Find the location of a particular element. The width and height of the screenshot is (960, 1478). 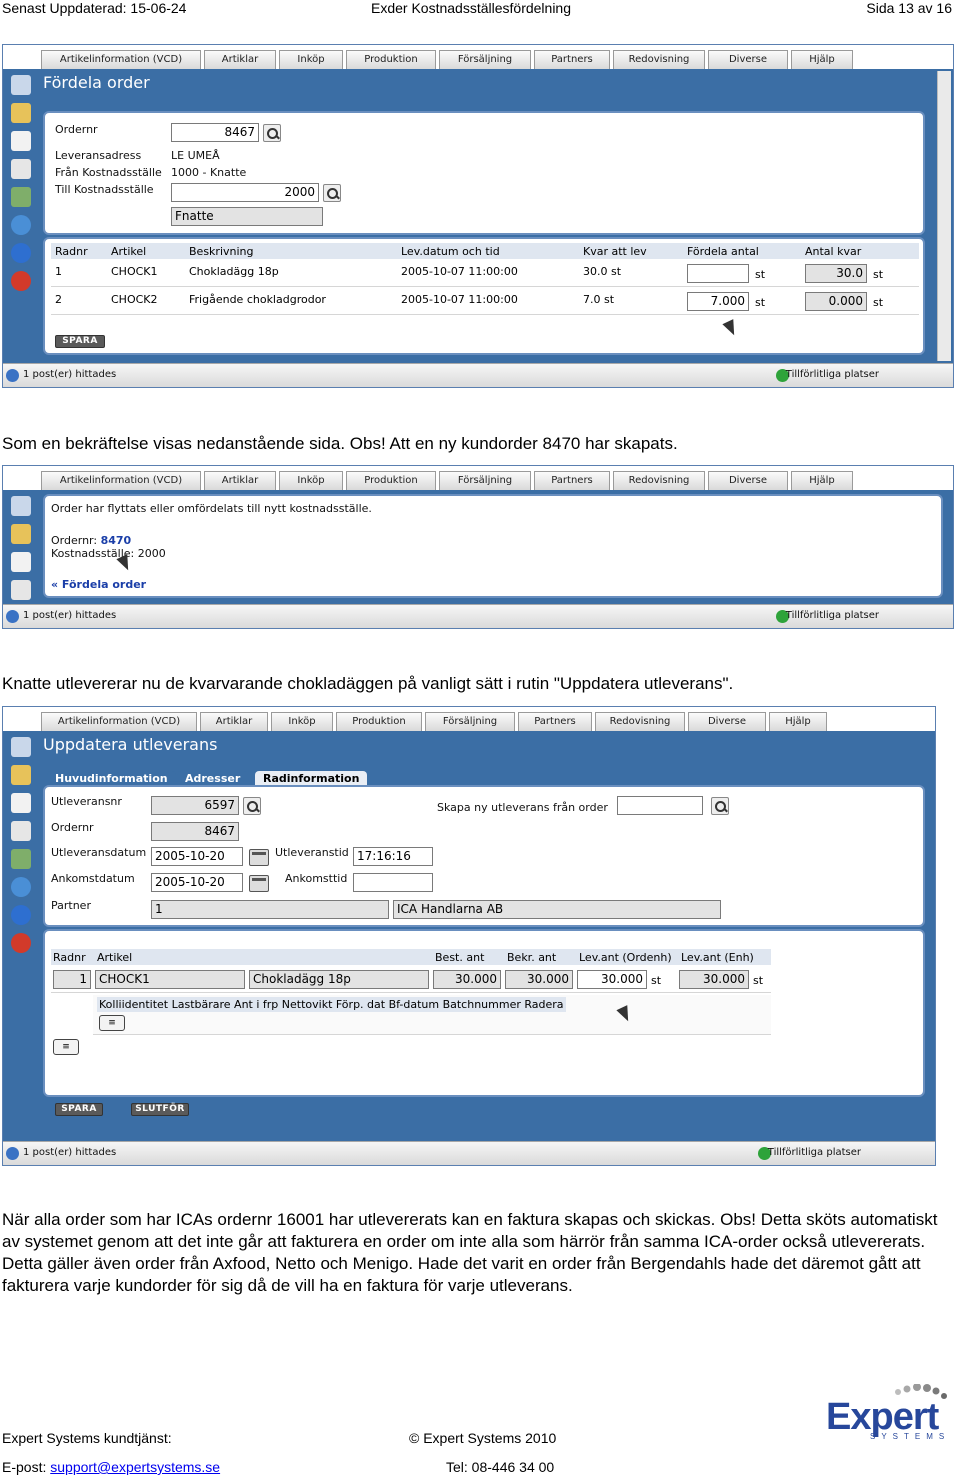

email-link: support@expertsystems.se is located at coordinates (135, 1467).